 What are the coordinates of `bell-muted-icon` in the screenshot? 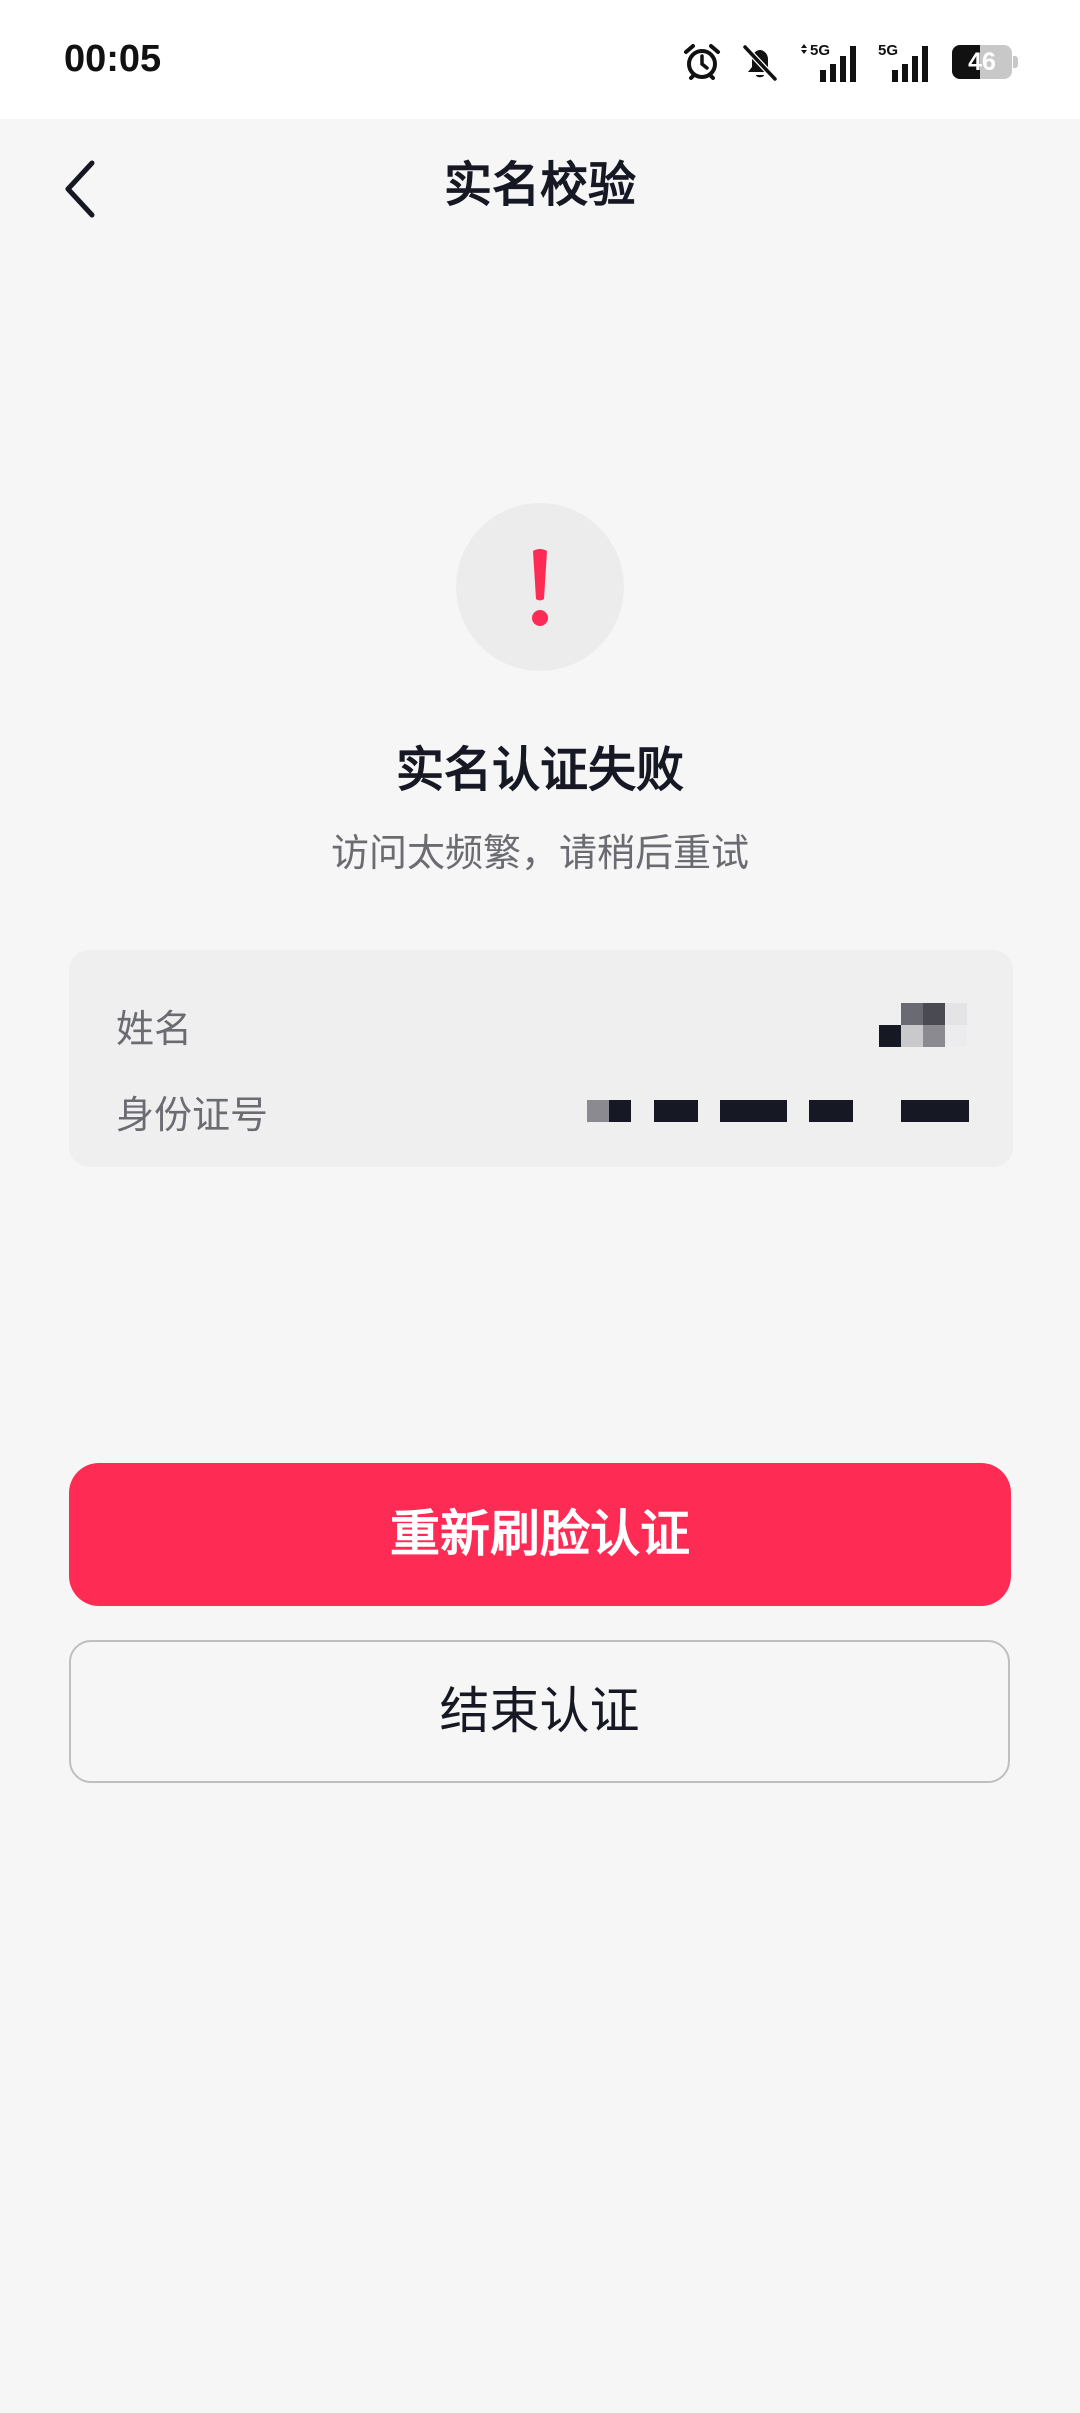 It's located at (760, 63).